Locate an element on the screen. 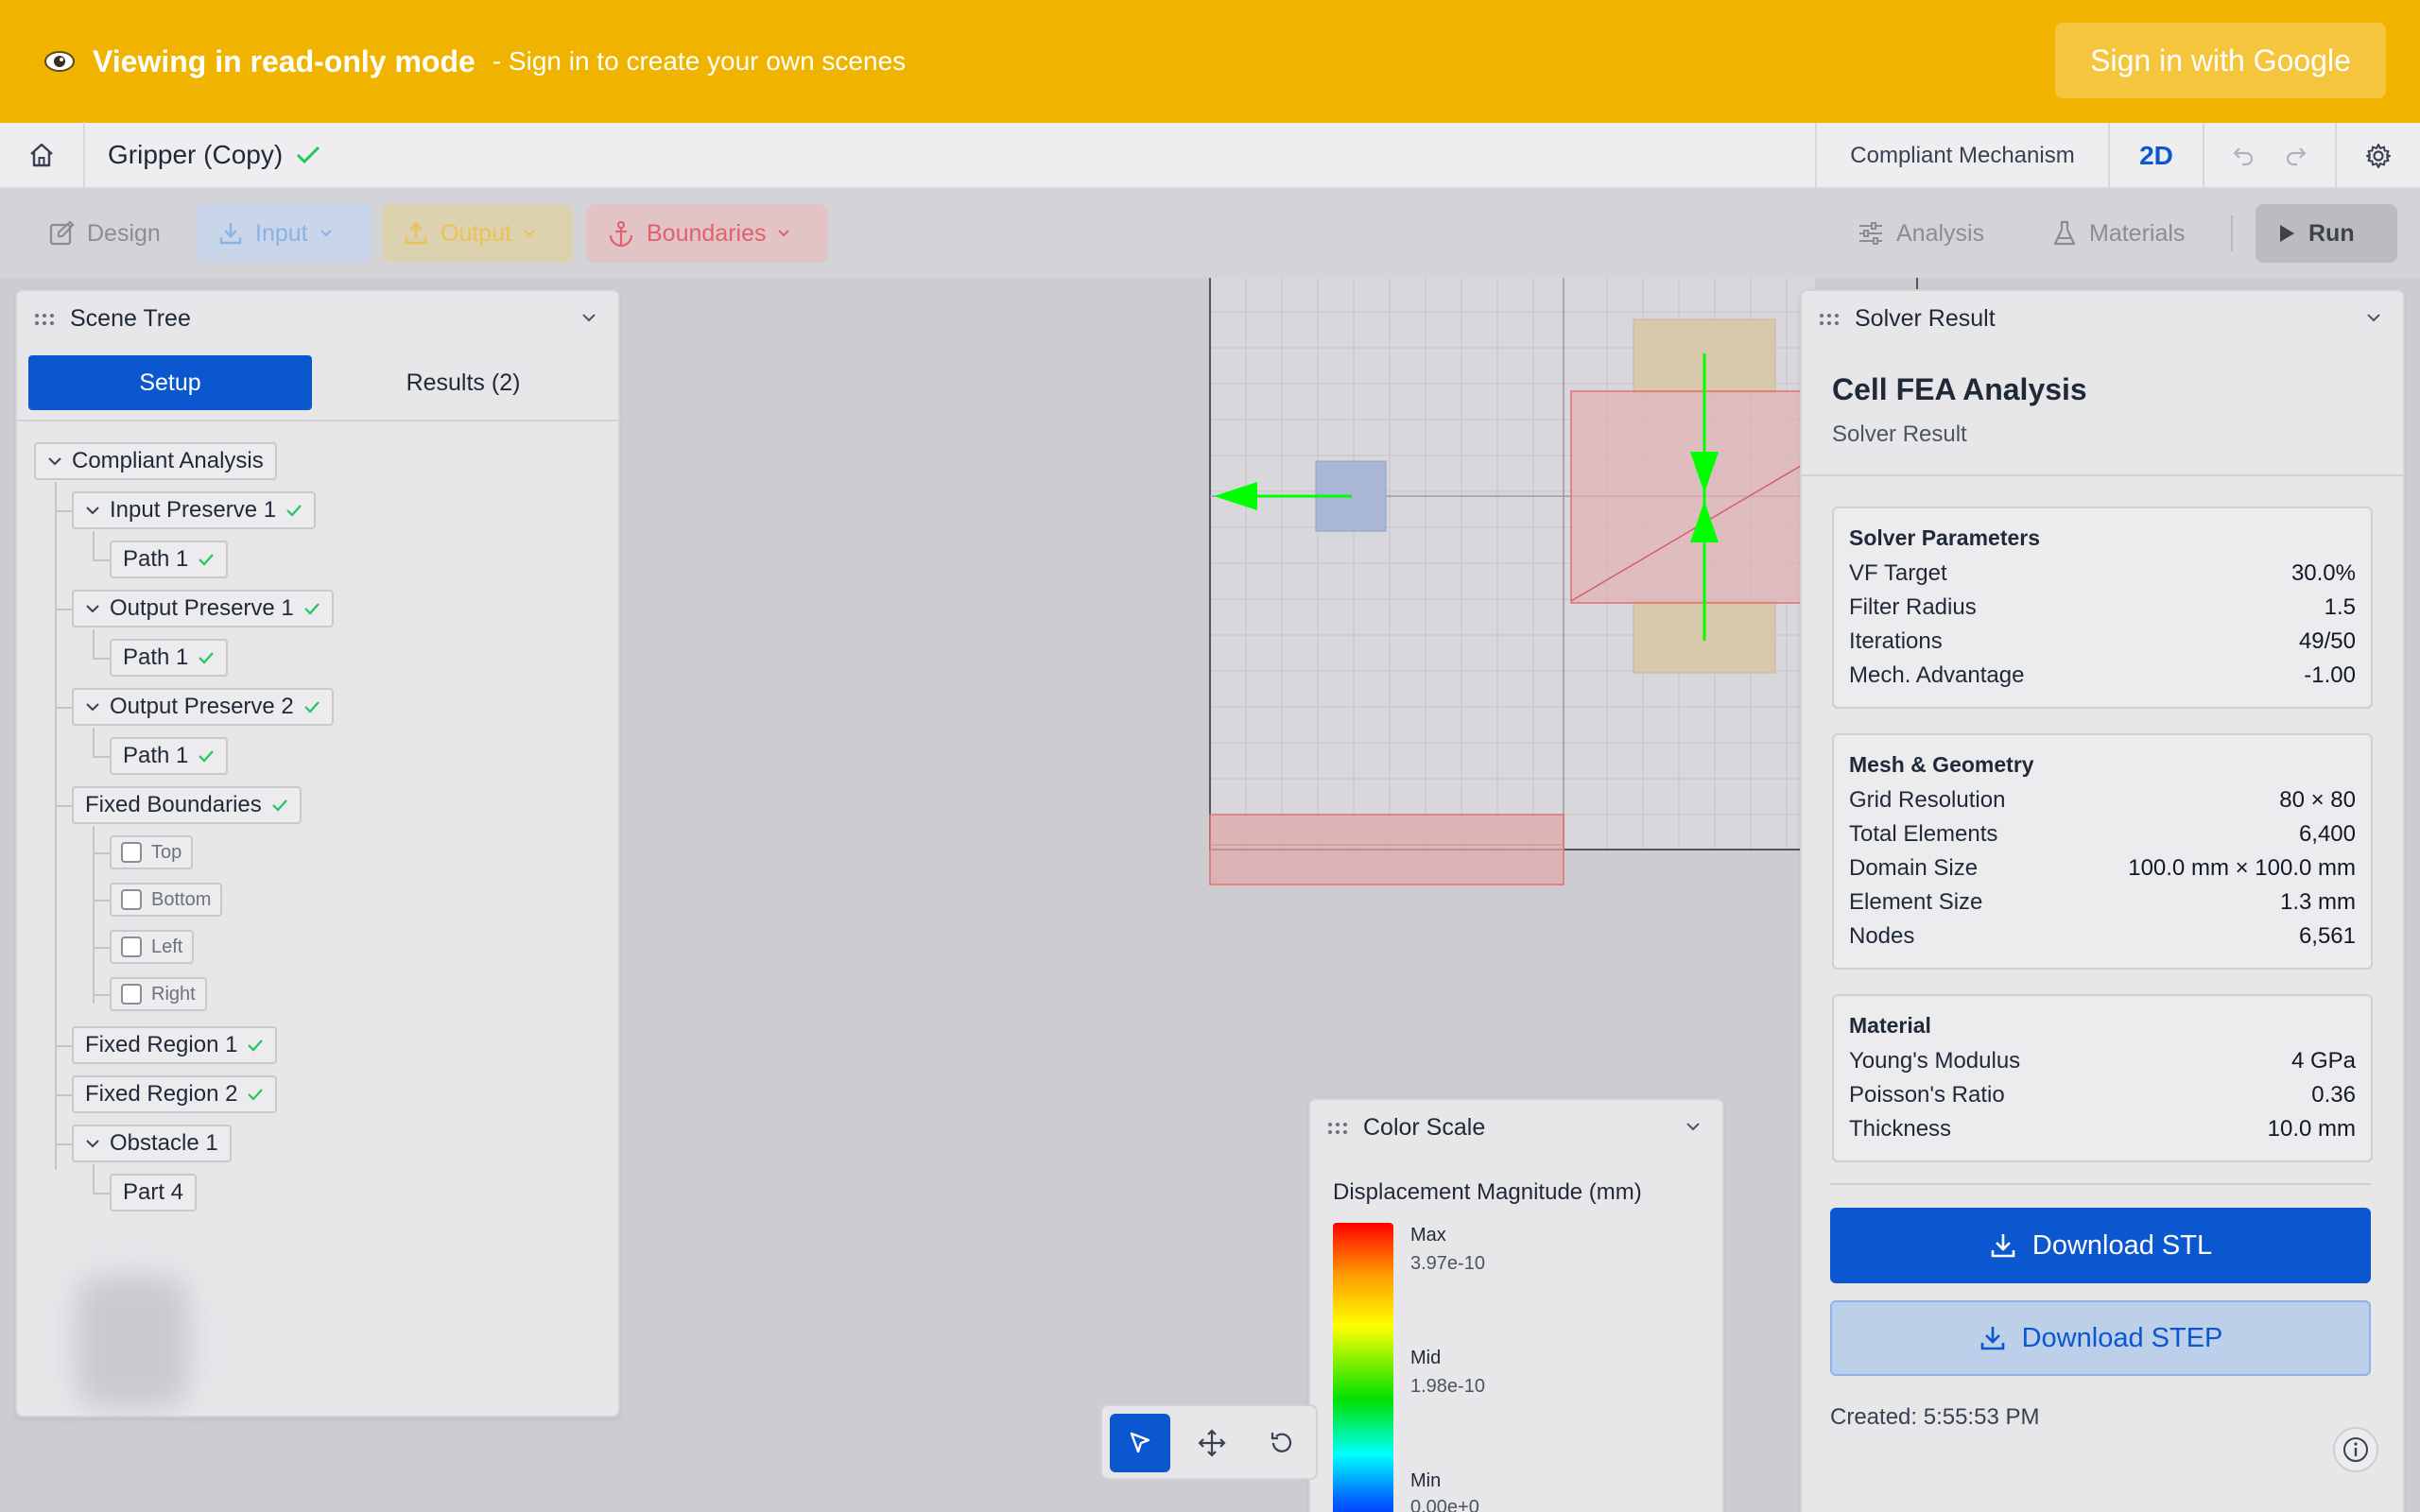 The image size is (2420, 1512). banner-title: Viewing in read-only mode is located at coordinates (284, 60).